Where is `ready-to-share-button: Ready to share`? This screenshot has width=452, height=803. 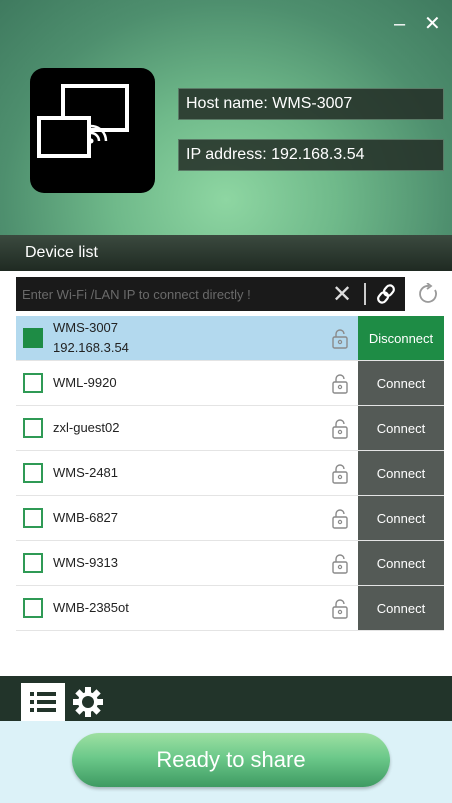 ready-to-share-button: Ready to share is located at coordinates (231, 760).